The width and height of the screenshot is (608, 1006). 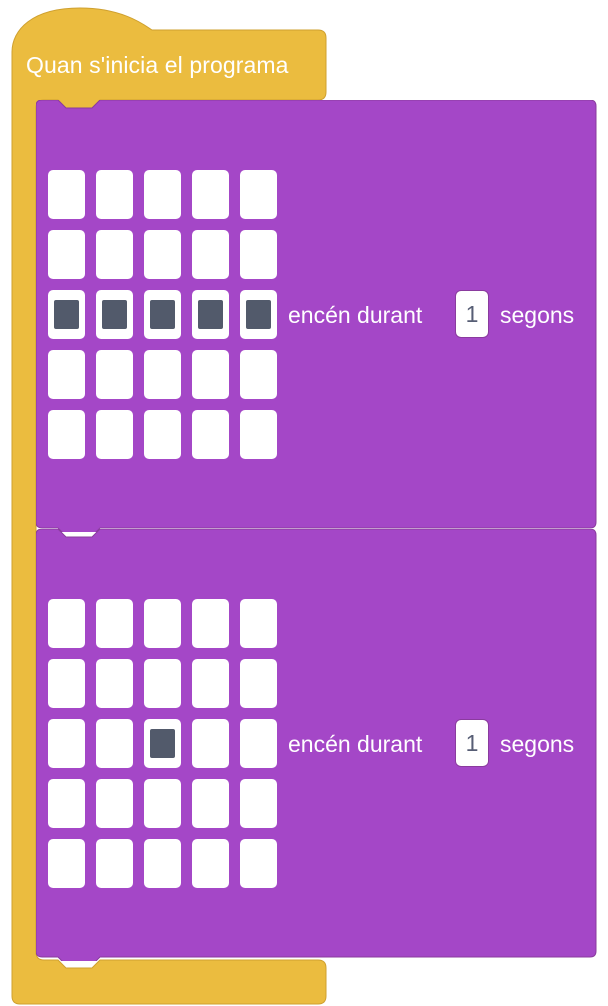 What do you see at coordinates (537, 744) in the screenshot?
I see `block-2-label-after: segons` at bounding box center [537, 744].